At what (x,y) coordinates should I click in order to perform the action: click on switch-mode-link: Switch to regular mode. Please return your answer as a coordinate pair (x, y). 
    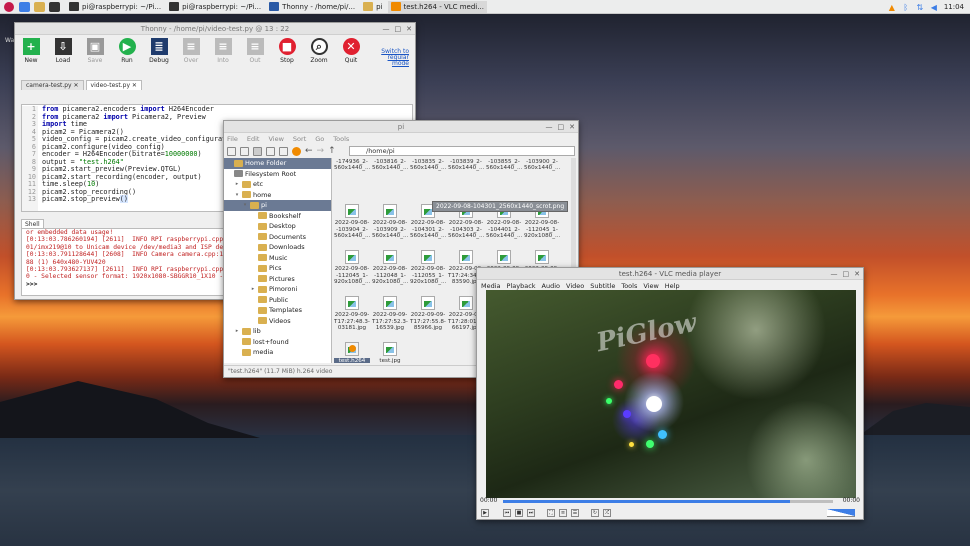
    Looking at the image, I should click on (394, 58).